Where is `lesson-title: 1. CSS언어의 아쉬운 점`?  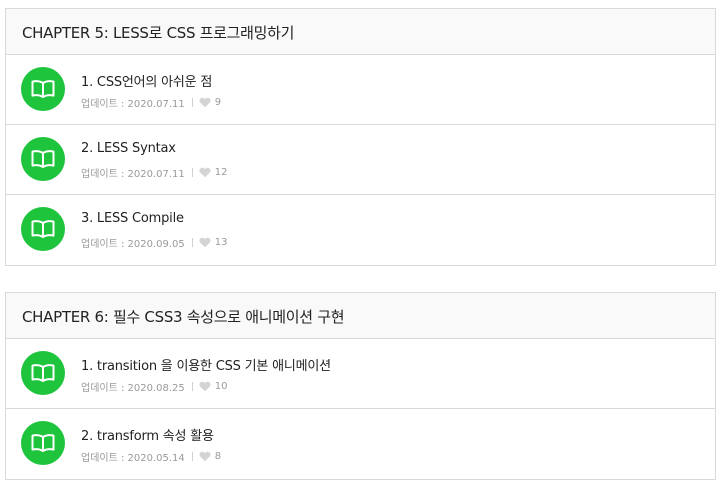 lesson-title: 1. CSS언어의 아쉬운 점 is located at coordinates (146, 80).